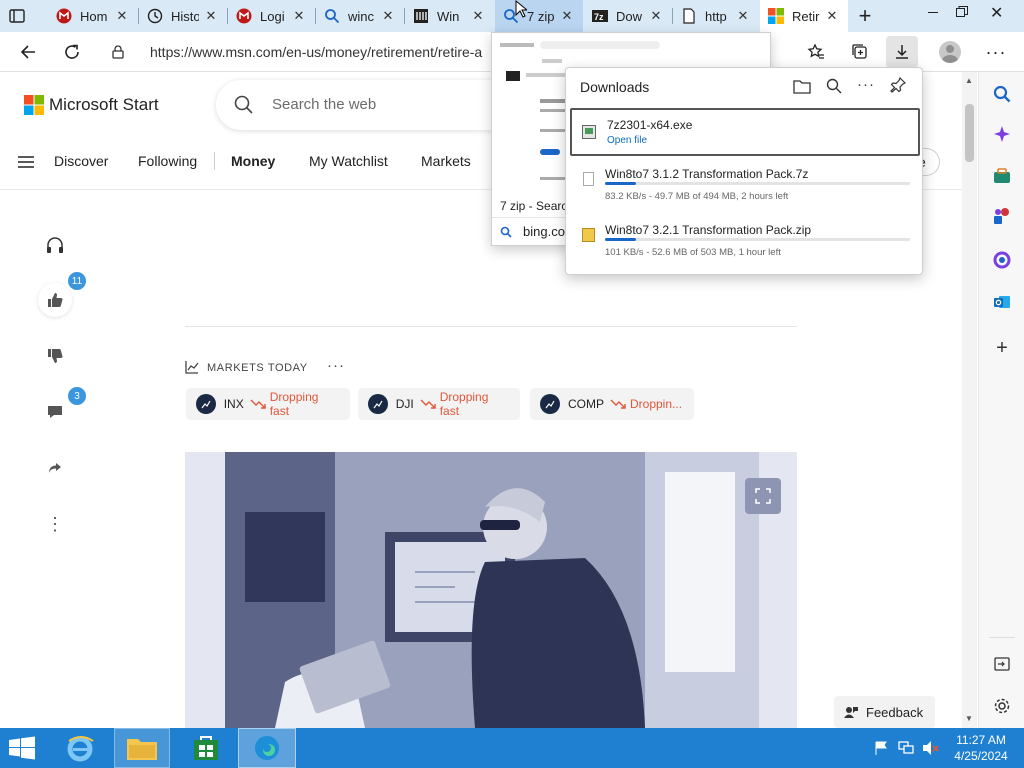 The height and width of the screenshot is (768, 1024). I want to click on more-options-button: ⋮, so click(55, 524).